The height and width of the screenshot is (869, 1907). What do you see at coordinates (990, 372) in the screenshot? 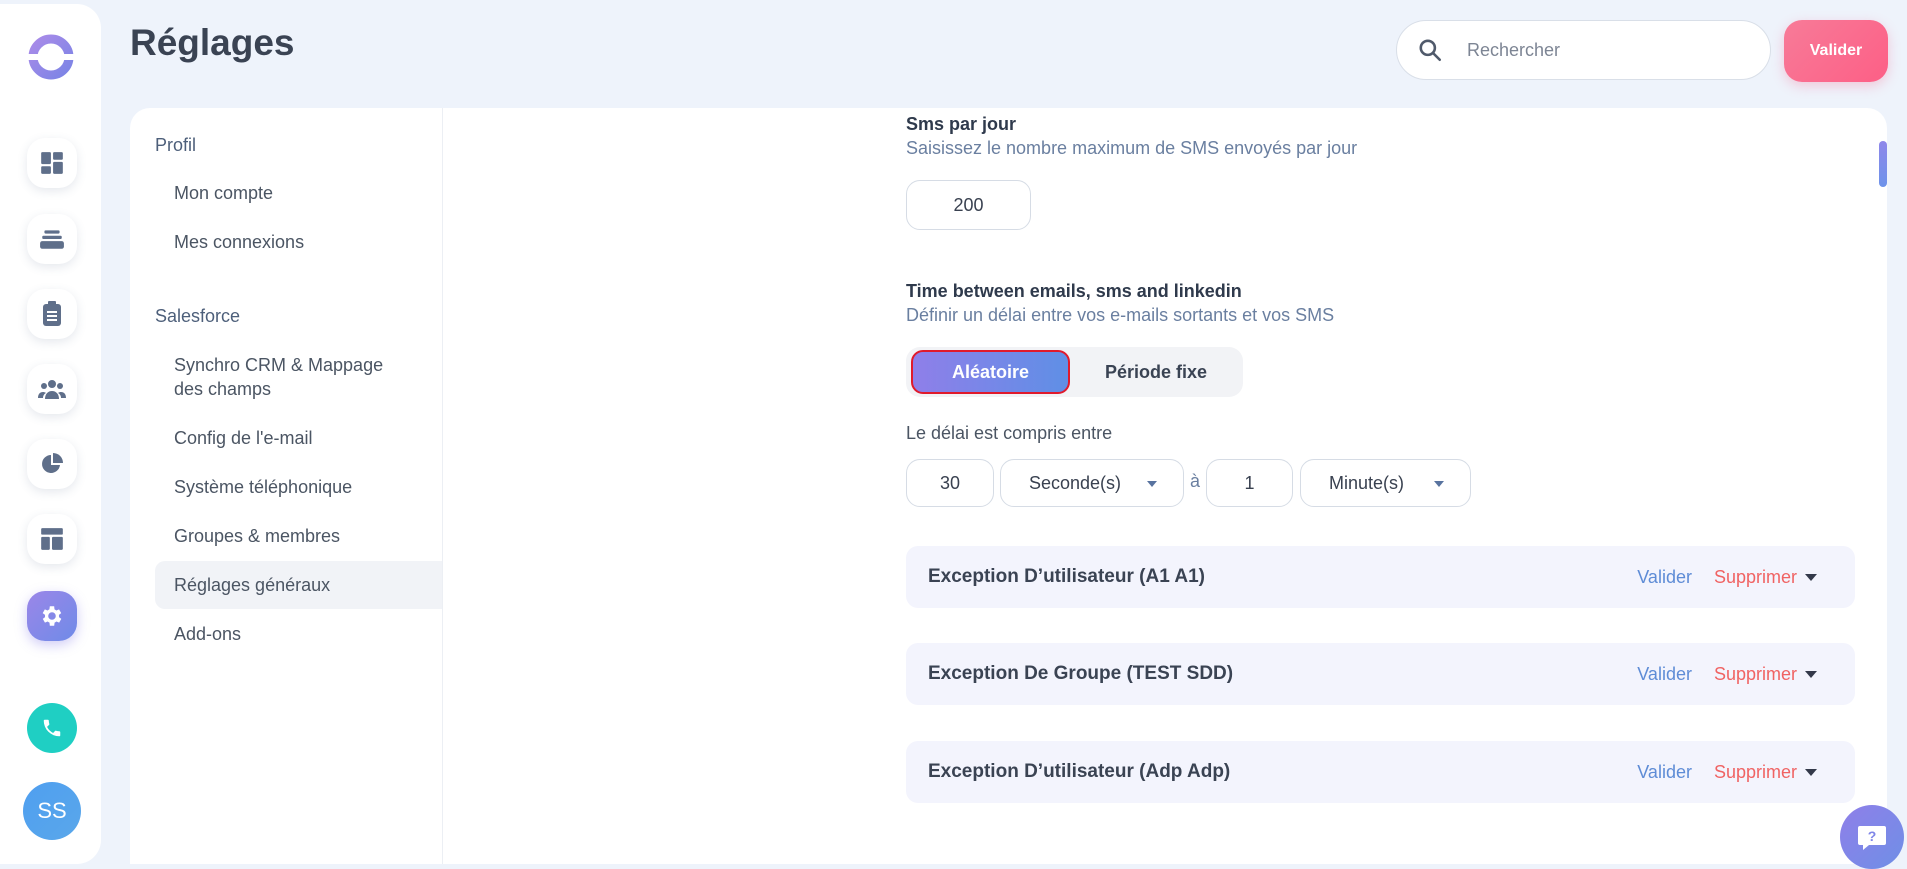
I see `delay-mode-random-option: Aléatoire` at bounding box center [990, 372].